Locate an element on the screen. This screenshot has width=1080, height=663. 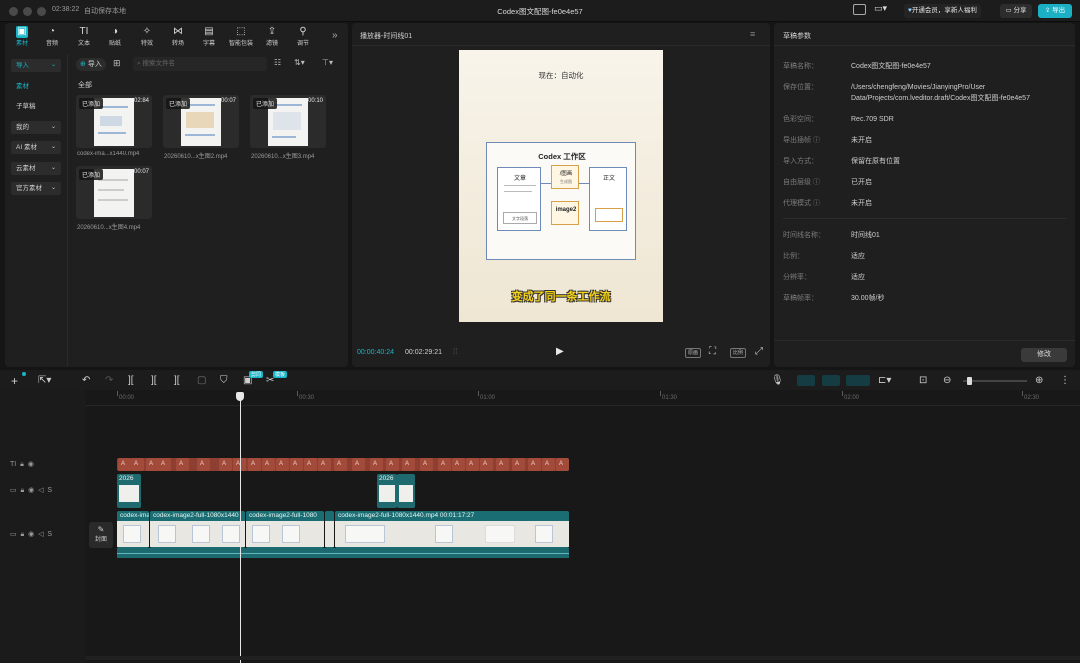
frame-step-icon: ⁞⁞ is located at coordinates (455, 351).